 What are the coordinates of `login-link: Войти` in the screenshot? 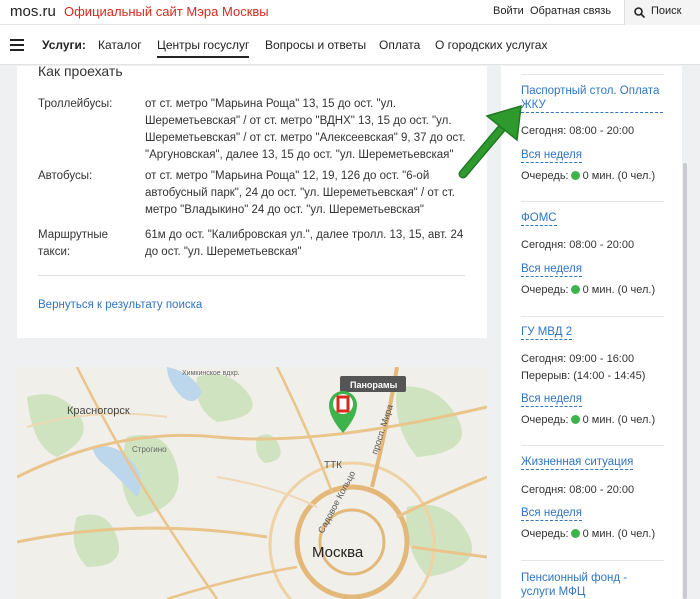 It's located at (508, 11).